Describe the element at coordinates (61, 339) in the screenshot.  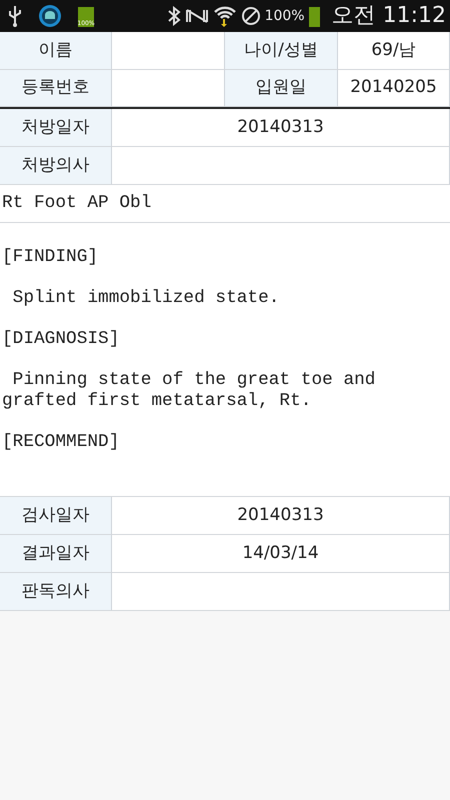
I see `report-paragraph: [DIAGNOSIS]` at that location.